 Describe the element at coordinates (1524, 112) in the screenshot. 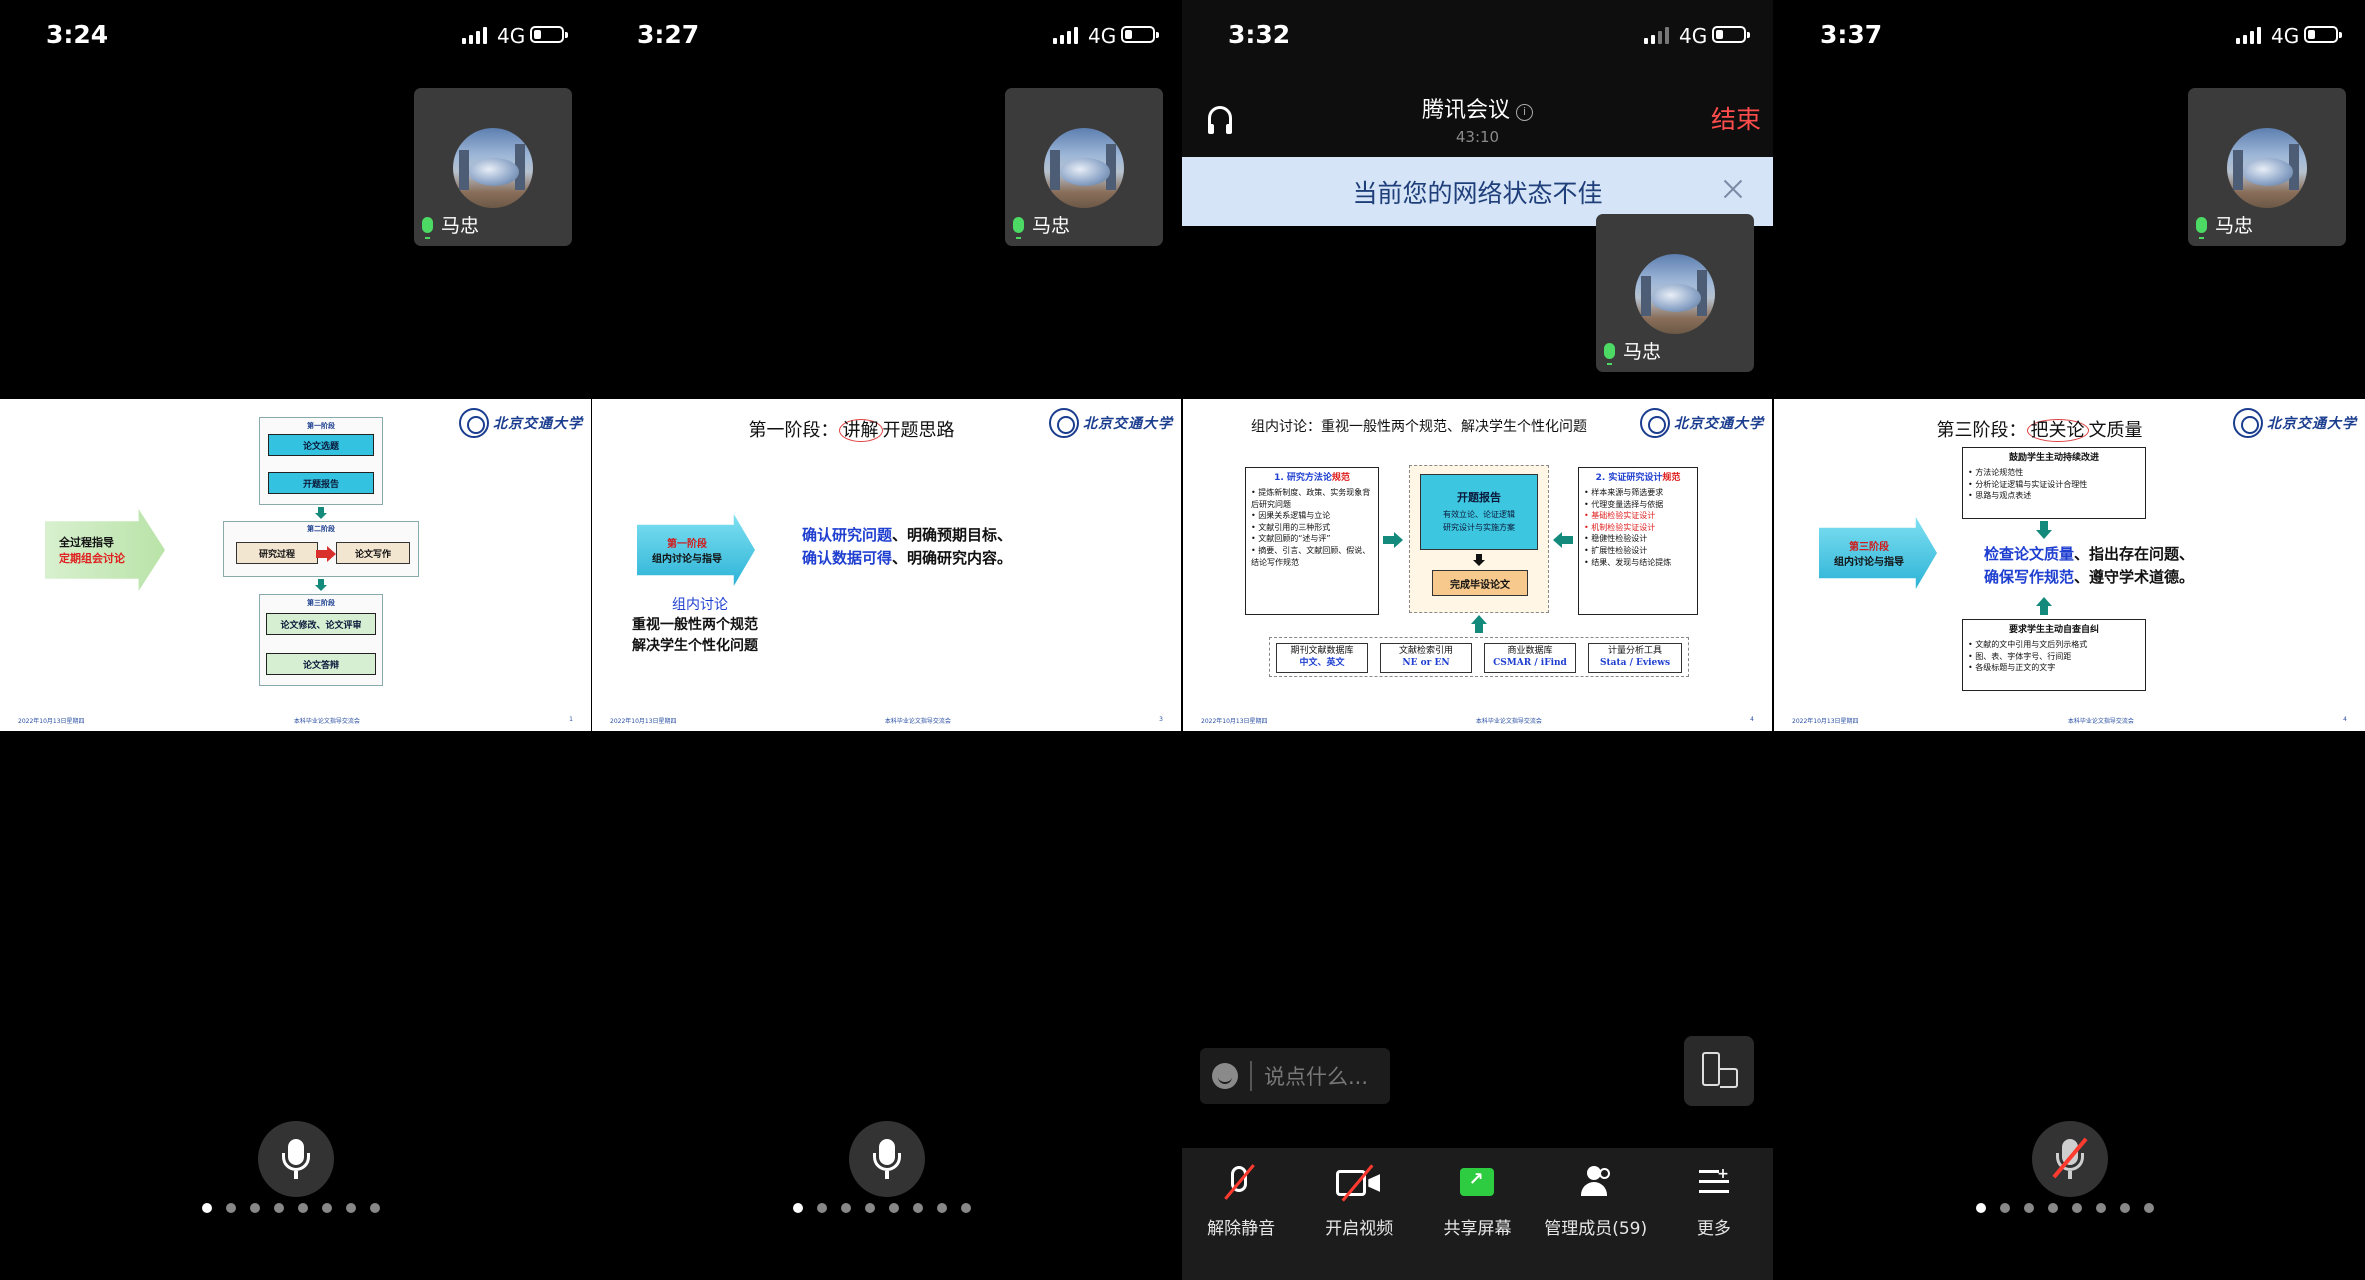

I see `info-icon: i` at that location.